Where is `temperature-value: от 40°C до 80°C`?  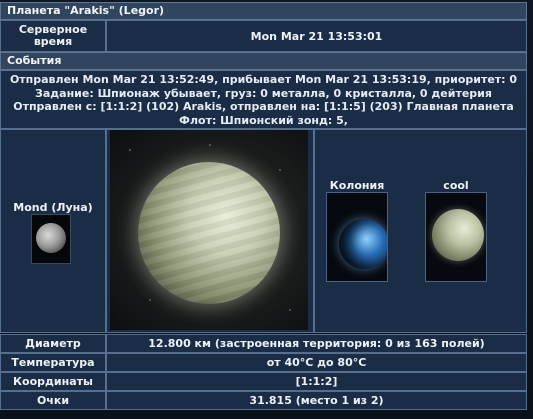 temperature-value: от 40°C до 80°C is located at coordinates (316, 362).